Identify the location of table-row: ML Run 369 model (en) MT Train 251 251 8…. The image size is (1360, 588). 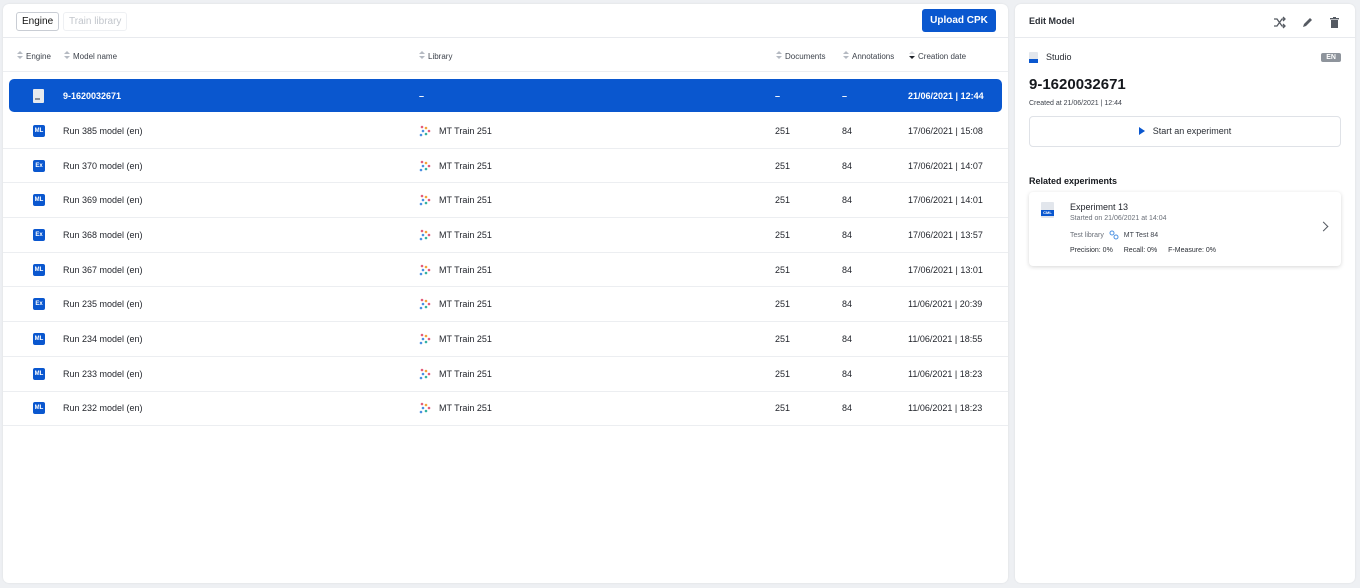
(505, 201).